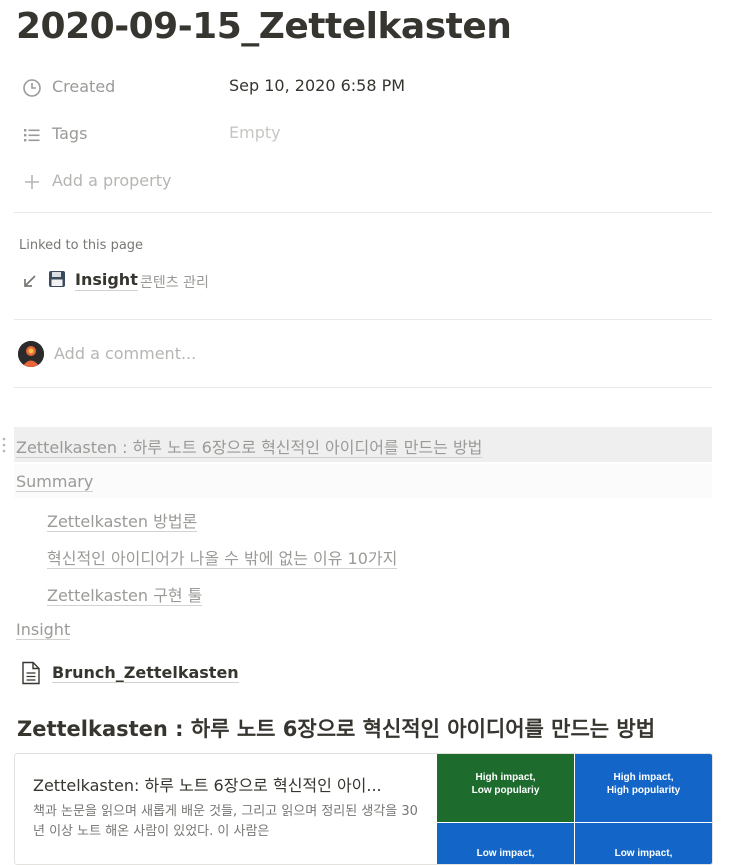  What do you see at coordinates (145, 673) in the screenshot?
I see `page-link-title: Brunch_Zettelkasten` at bounding box center [145, 673].